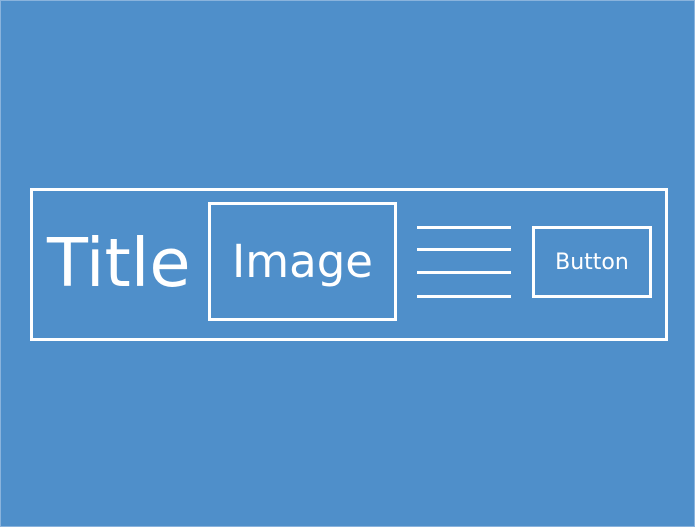 The width and height of the screenshot is (695, 527). Describe the element at coordinates (119, 263) in the screenshot. I see `title-placeholder: Title` at that location.